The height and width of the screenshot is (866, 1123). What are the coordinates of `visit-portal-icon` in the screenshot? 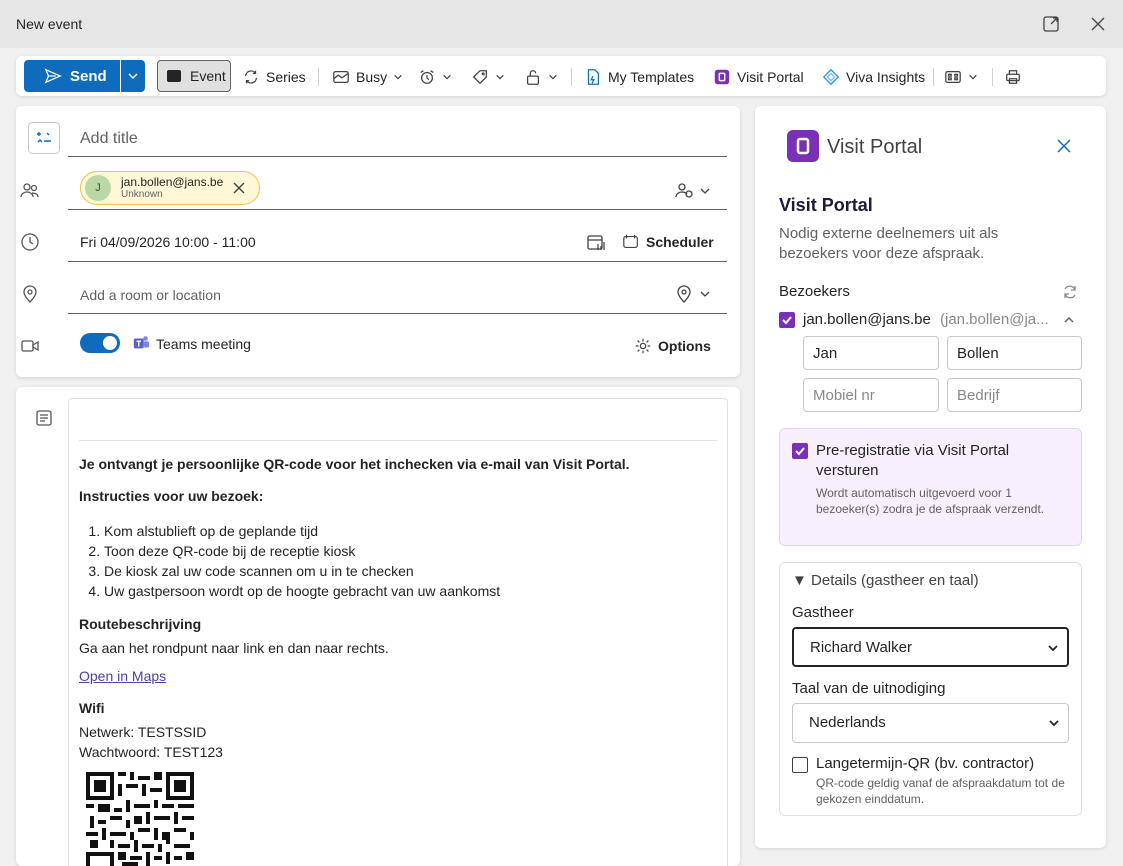 It's located at (722, 77).